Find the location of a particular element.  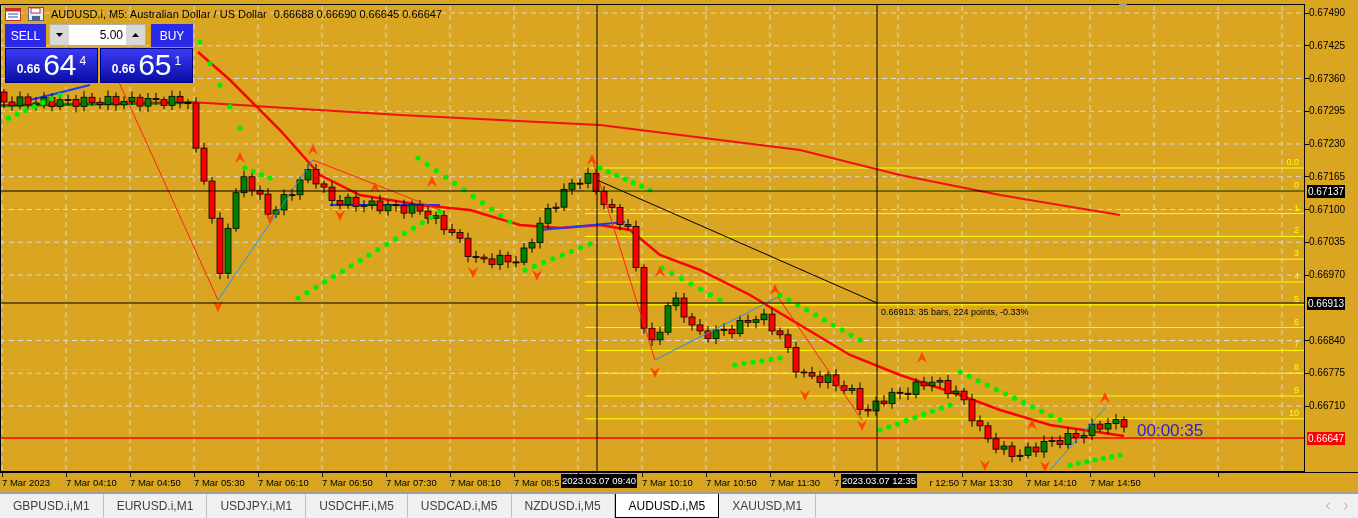

buy-button: BUY is located at coordinates (172, 36).